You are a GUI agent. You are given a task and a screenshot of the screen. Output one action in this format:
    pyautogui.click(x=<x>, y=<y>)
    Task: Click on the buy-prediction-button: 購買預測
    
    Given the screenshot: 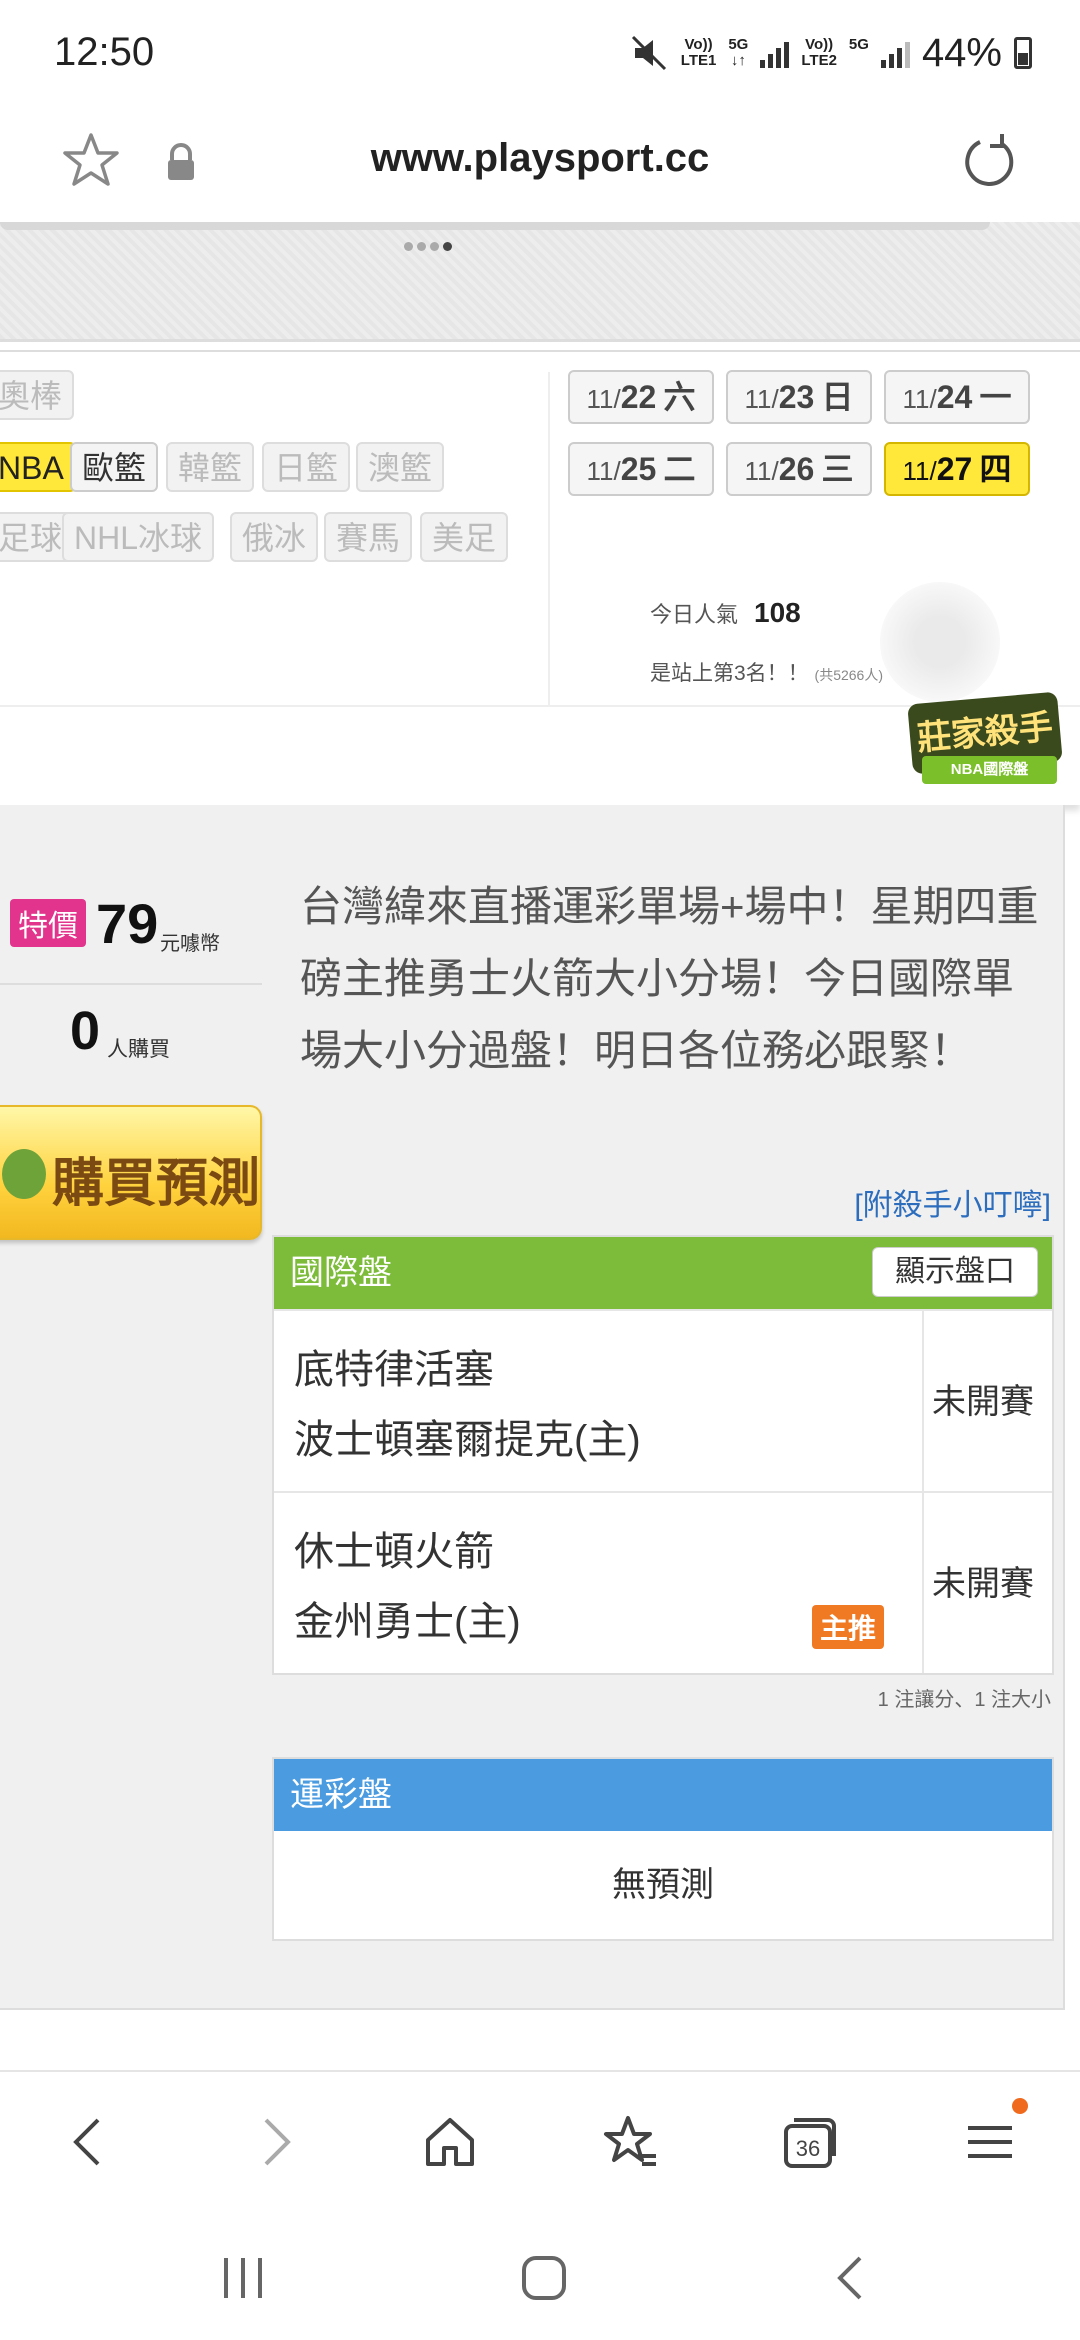 What is the action you would take?
    pyautogui.click(x=131, y=1172)
    